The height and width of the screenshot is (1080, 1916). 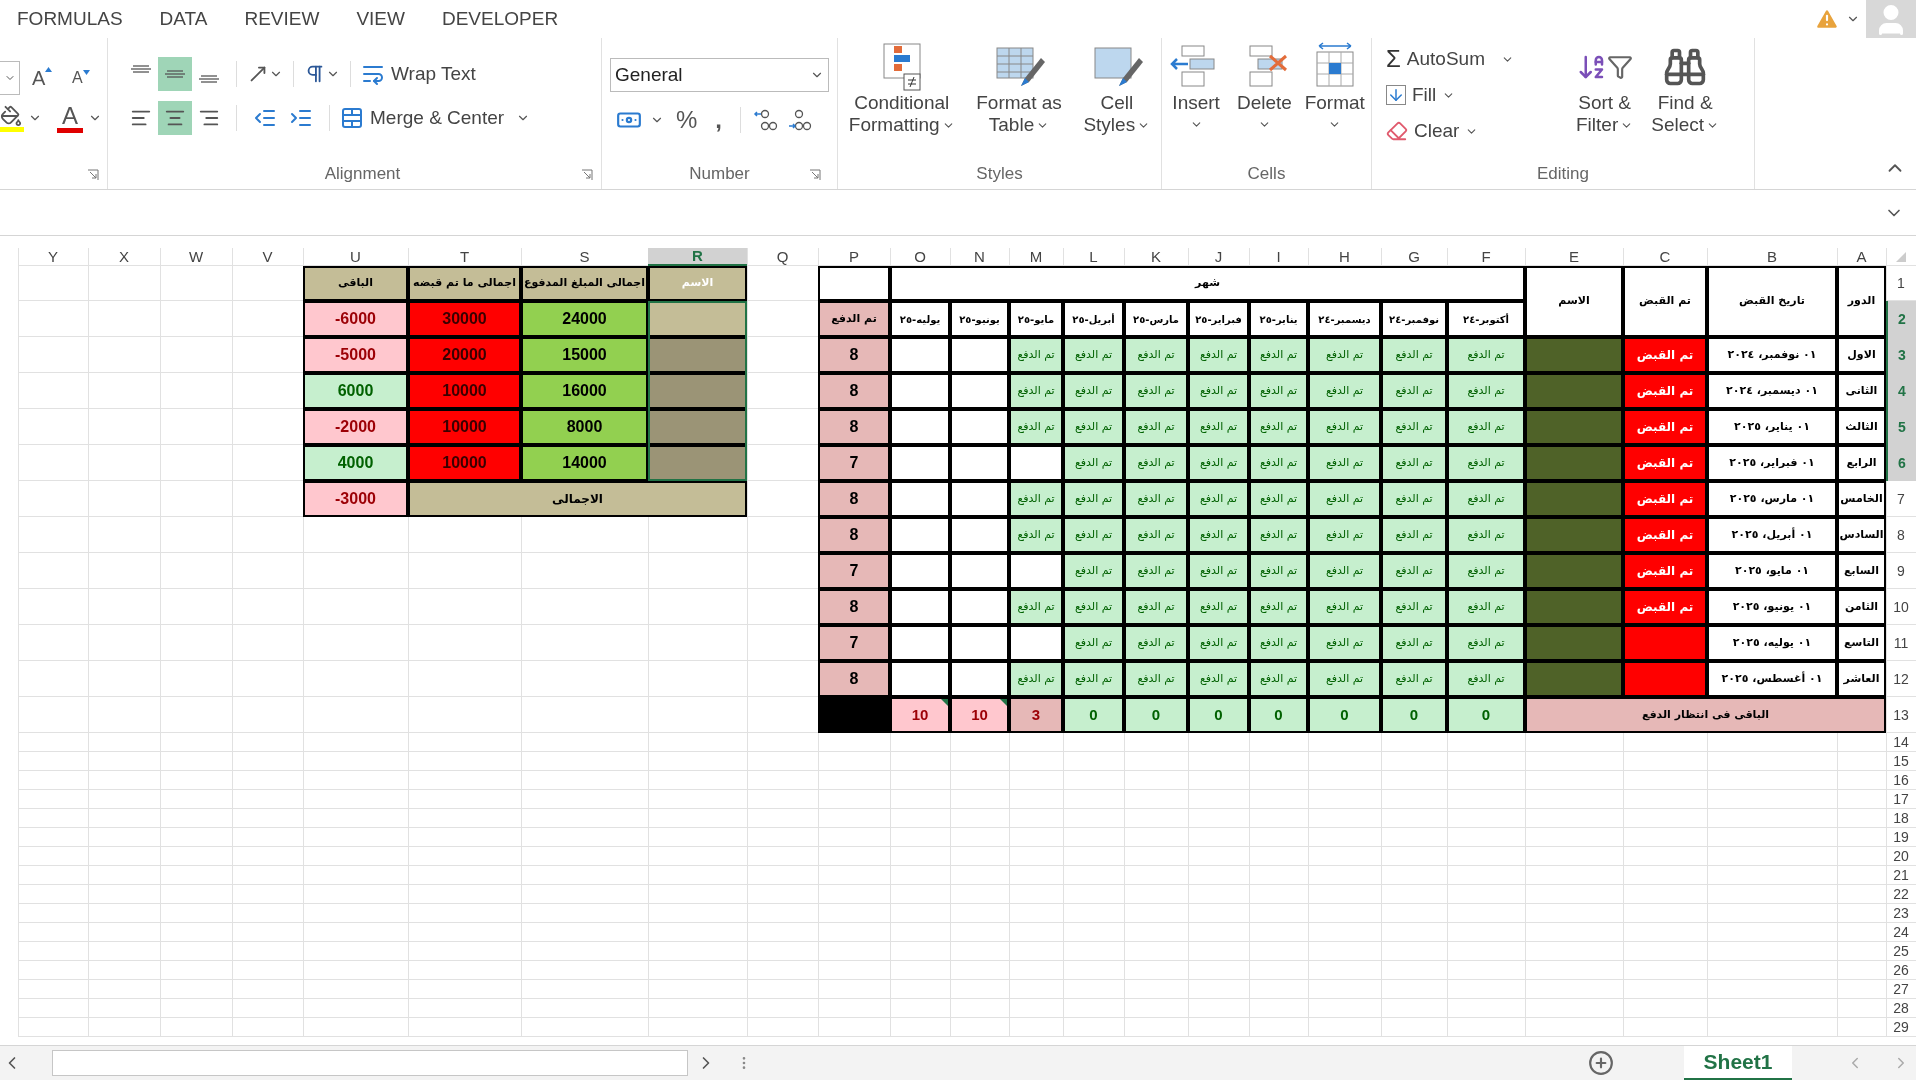 What do you see at coordinates (1901, 499) in the screenshot?
I see `row-header: 7` at bounding box center [1901, 499].